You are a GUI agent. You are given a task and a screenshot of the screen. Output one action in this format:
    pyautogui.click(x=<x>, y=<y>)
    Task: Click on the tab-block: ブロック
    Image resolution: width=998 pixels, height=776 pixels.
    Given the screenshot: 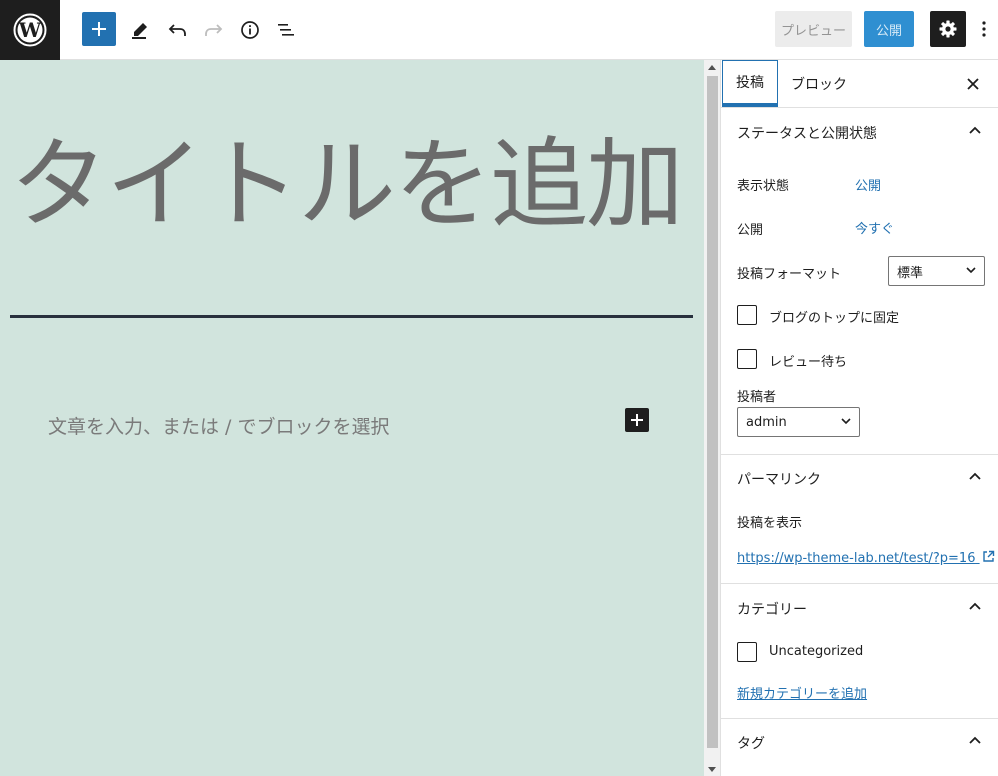 What is the action you would take?
    pyautogui.click(x=819, y=83)
    